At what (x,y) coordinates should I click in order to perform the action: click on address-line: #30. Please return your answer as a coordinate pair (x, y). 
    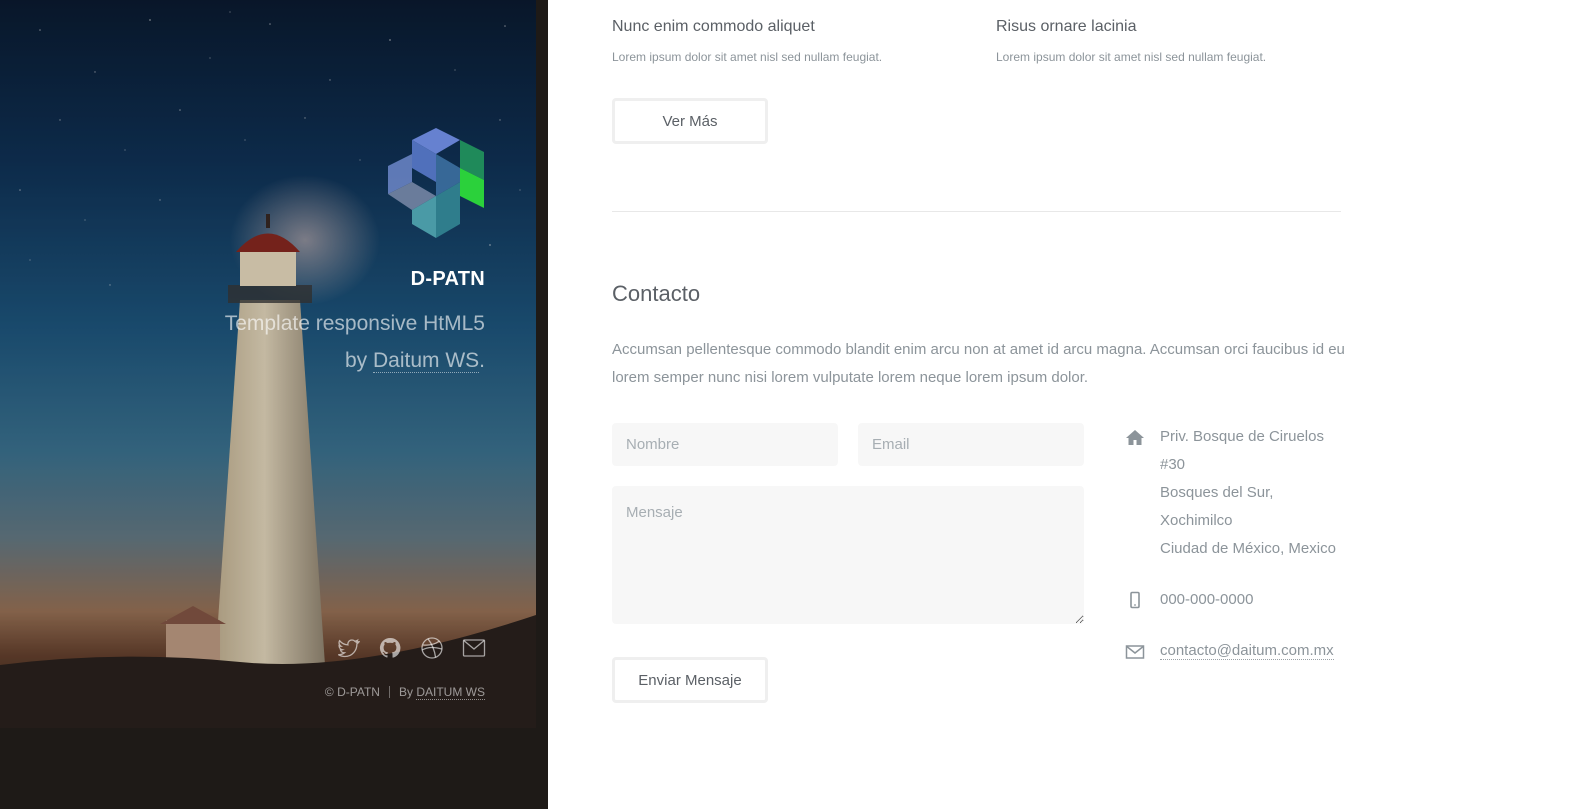
    Looking at the image, I should click on (1173, 464).